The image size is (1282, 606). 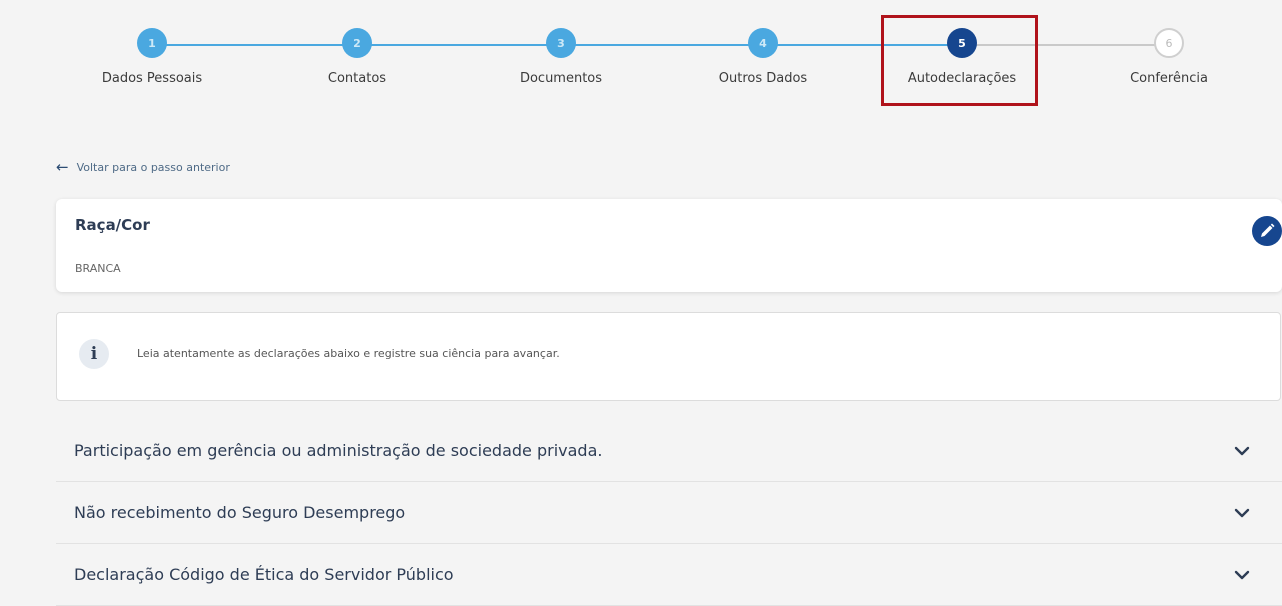 I want to click on info-icon: i, so click(x=94, y=354).